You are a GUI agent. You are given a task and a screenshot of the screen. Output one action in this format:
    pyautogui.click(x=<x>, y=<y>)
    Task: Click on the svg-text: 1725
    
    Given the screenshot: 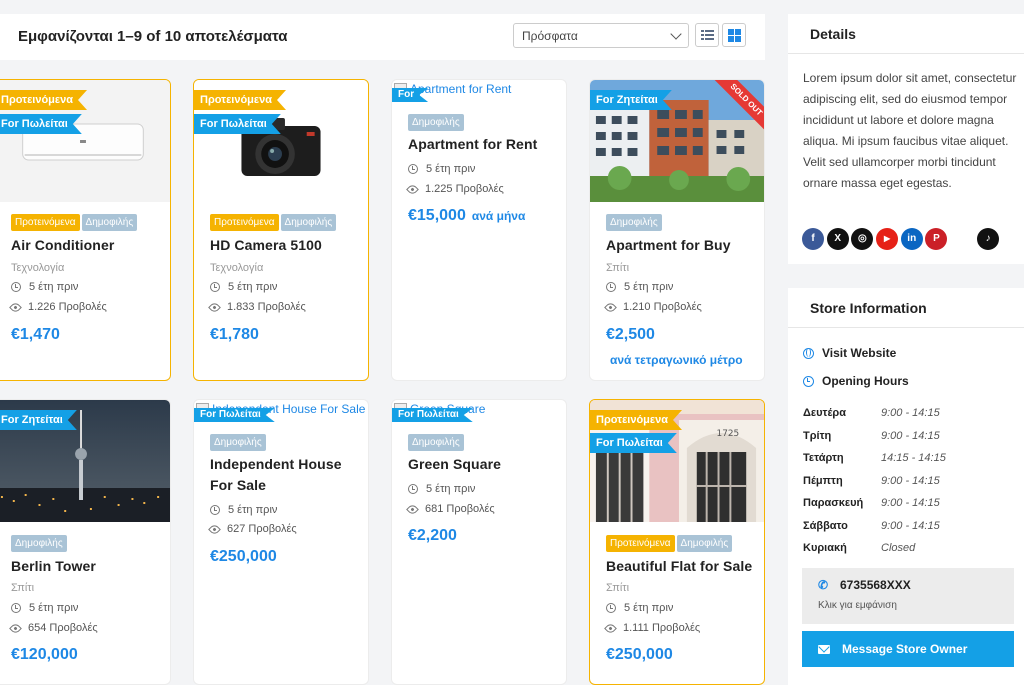 What is the action you would take?
    pyautogui.click(x=728, y=434)
    